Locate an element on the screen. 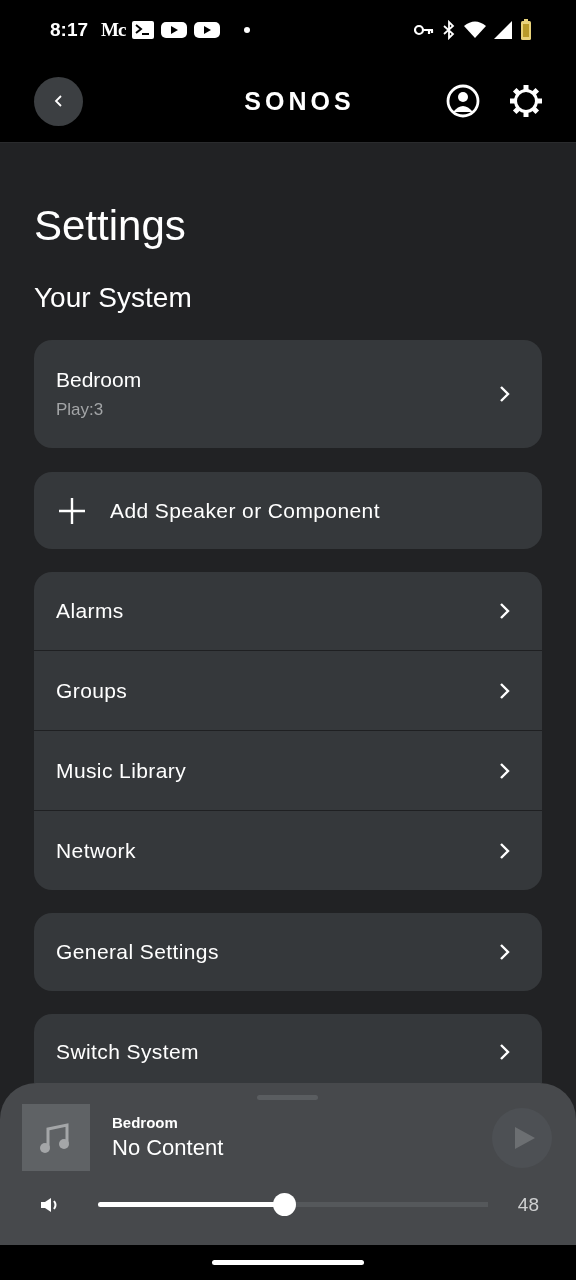  app-logo: SONOS is located at coordinates (299, 101).